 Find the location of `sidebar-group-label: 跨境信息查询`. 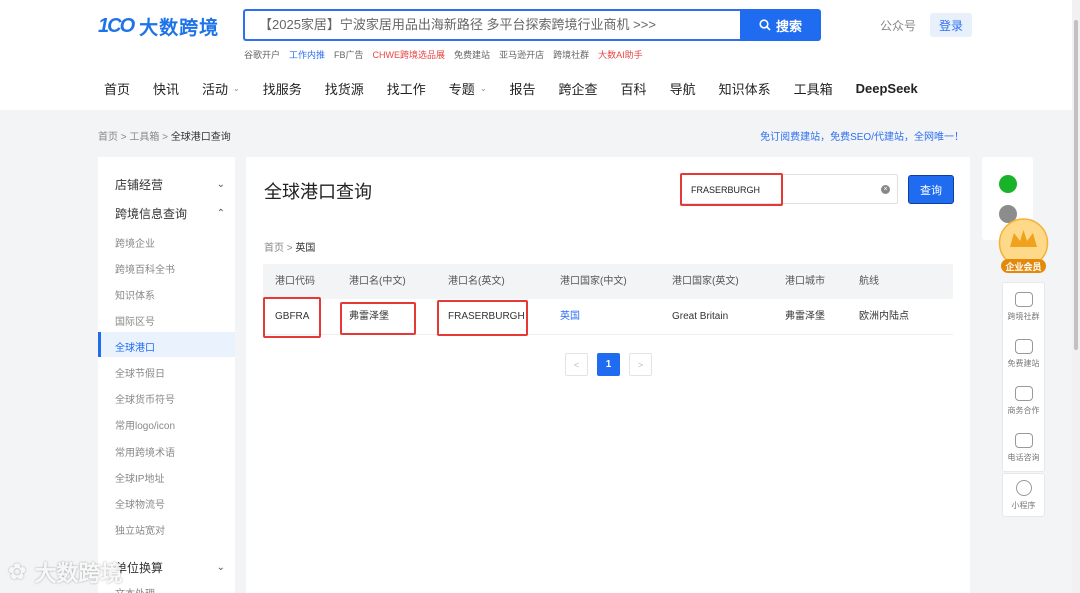

sidebar-group-label: 跨境信息查询 is located at coordinates (151, 214).